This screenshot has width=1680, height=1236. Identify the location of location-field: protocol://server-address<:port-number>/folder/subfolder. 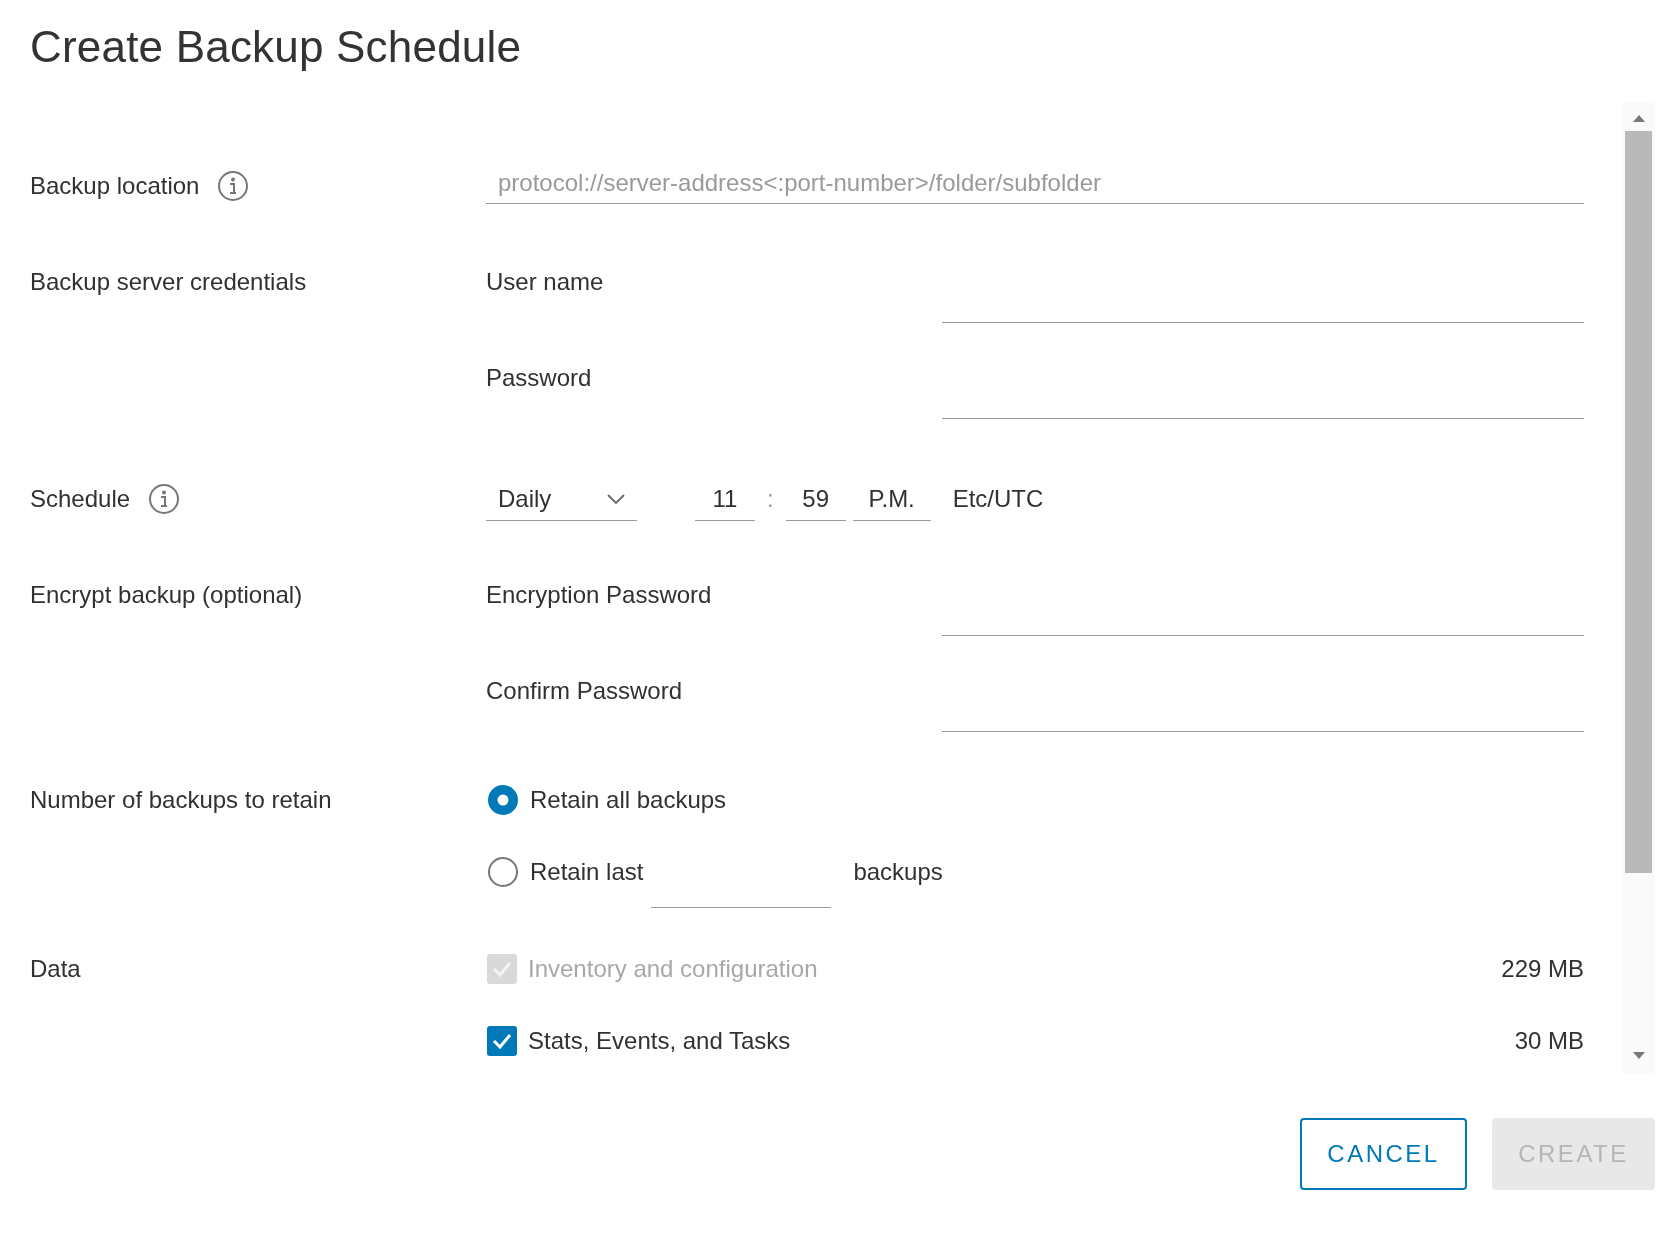
(1035, 183).